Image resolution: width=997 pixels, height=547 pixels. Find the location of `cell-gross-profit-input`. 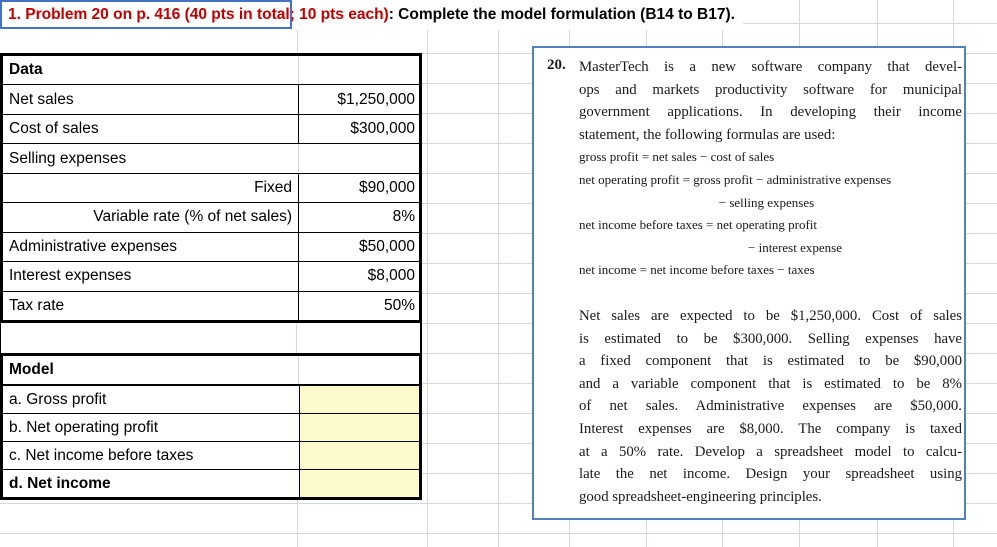

cell-gross-profit-input is located at coordinates (359, 399).